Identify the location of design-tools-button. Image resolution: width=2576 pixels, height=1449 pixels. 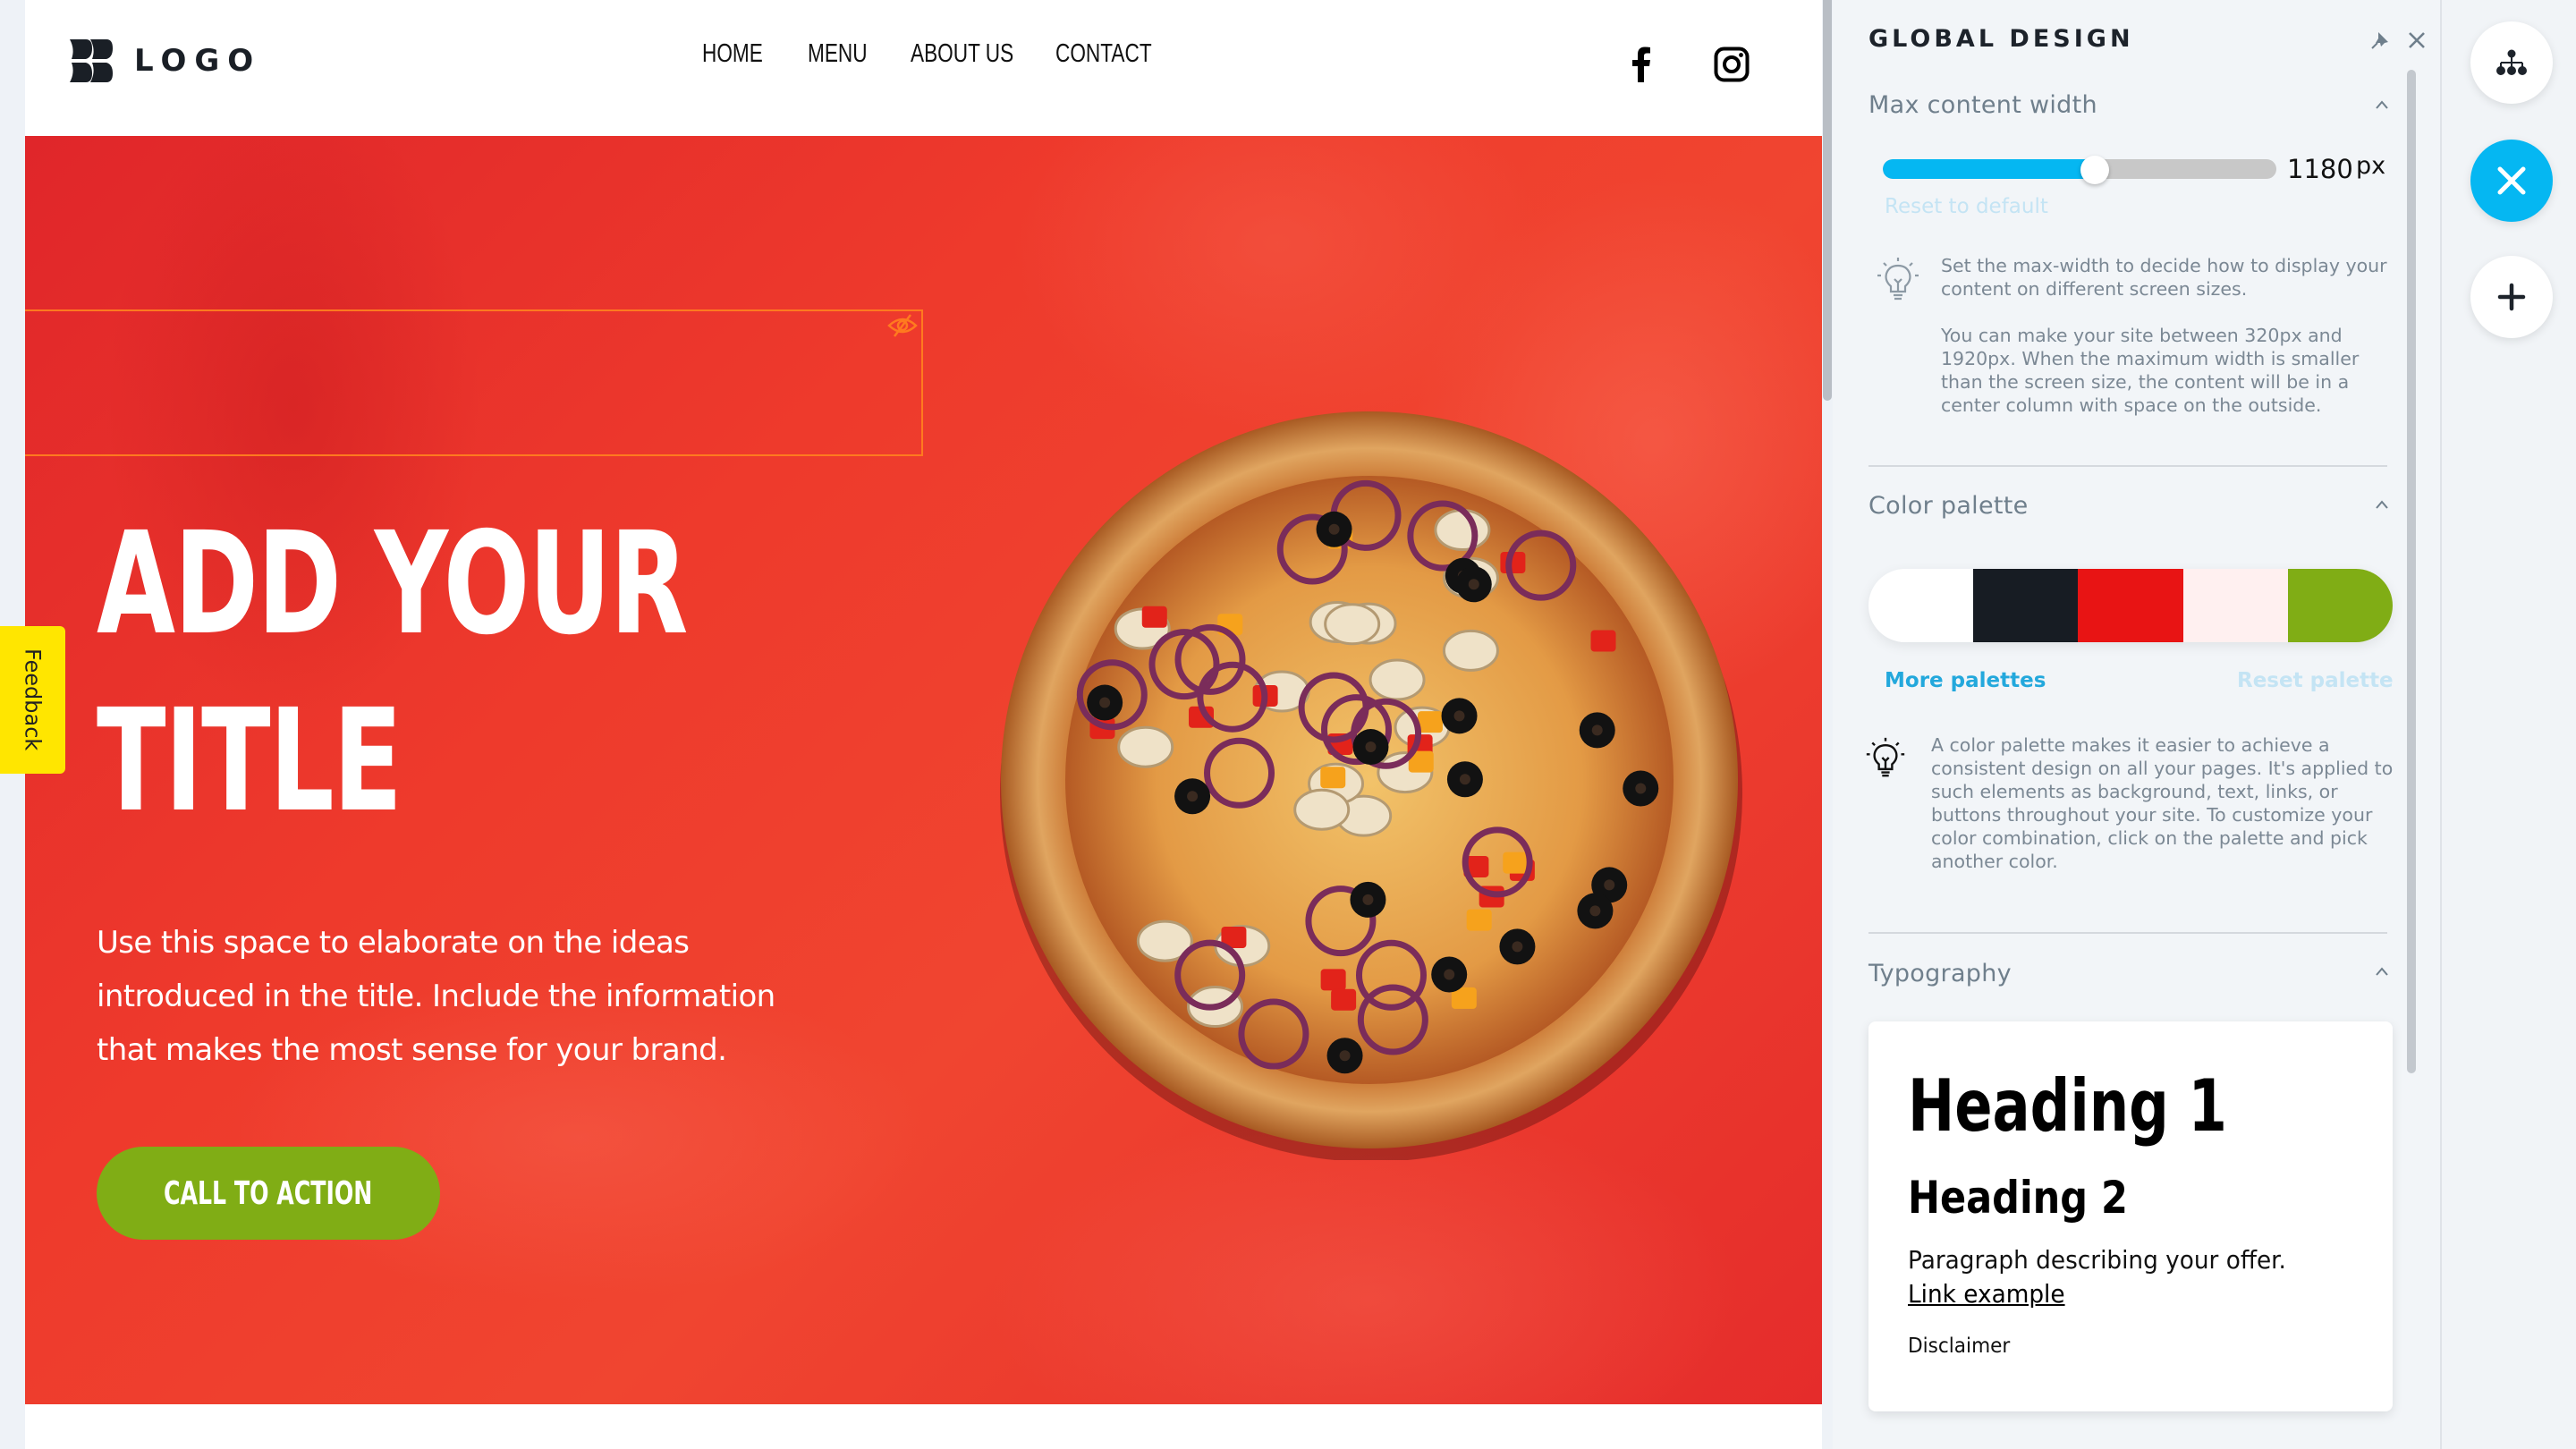
(2511, 181).